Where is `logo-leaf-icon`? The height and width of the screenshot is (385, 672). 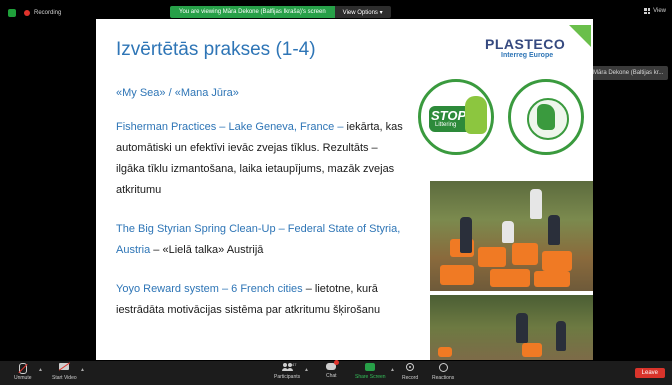
logo-leaf-icon is located at coordinates (580, 36).